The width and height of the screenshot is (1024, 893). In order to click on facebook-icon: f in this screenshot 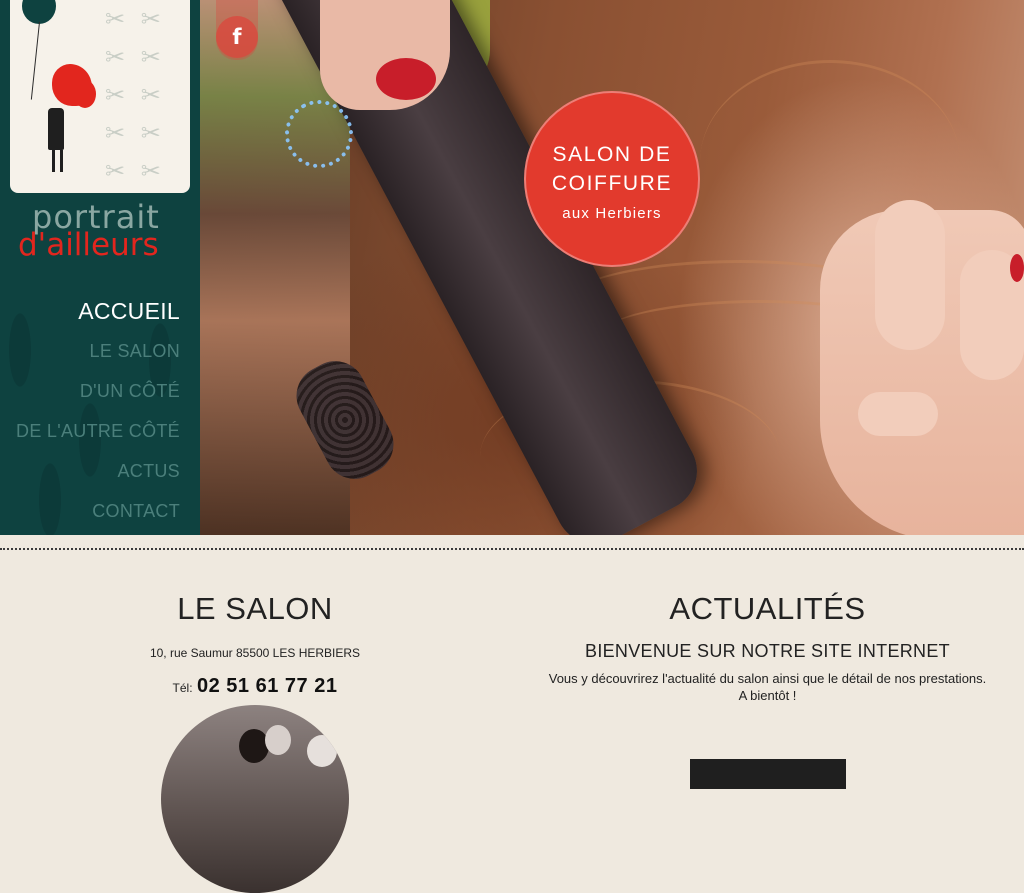, I will do `click(237, 37)`.